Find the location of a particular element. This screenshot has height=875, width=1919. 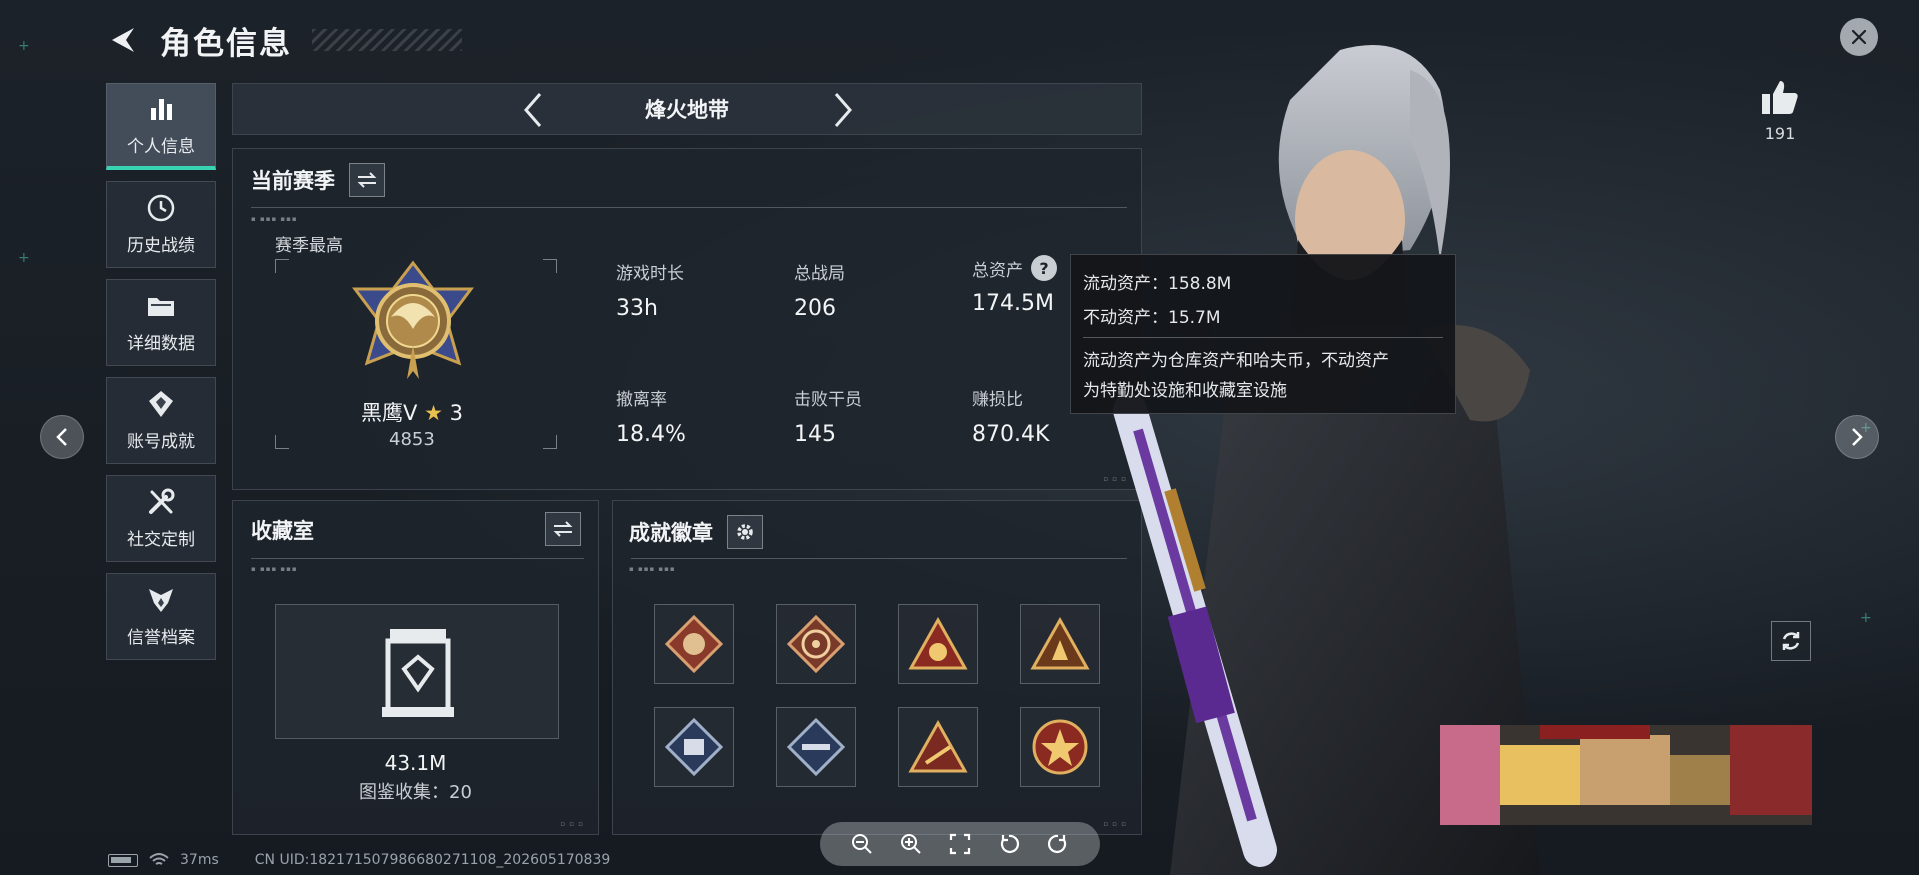

badges-panel: 成就徽章 ▪ ▪▪▪ ▪▪▪ ▫ ▫ ▫ is located at coordinates (877, 667).